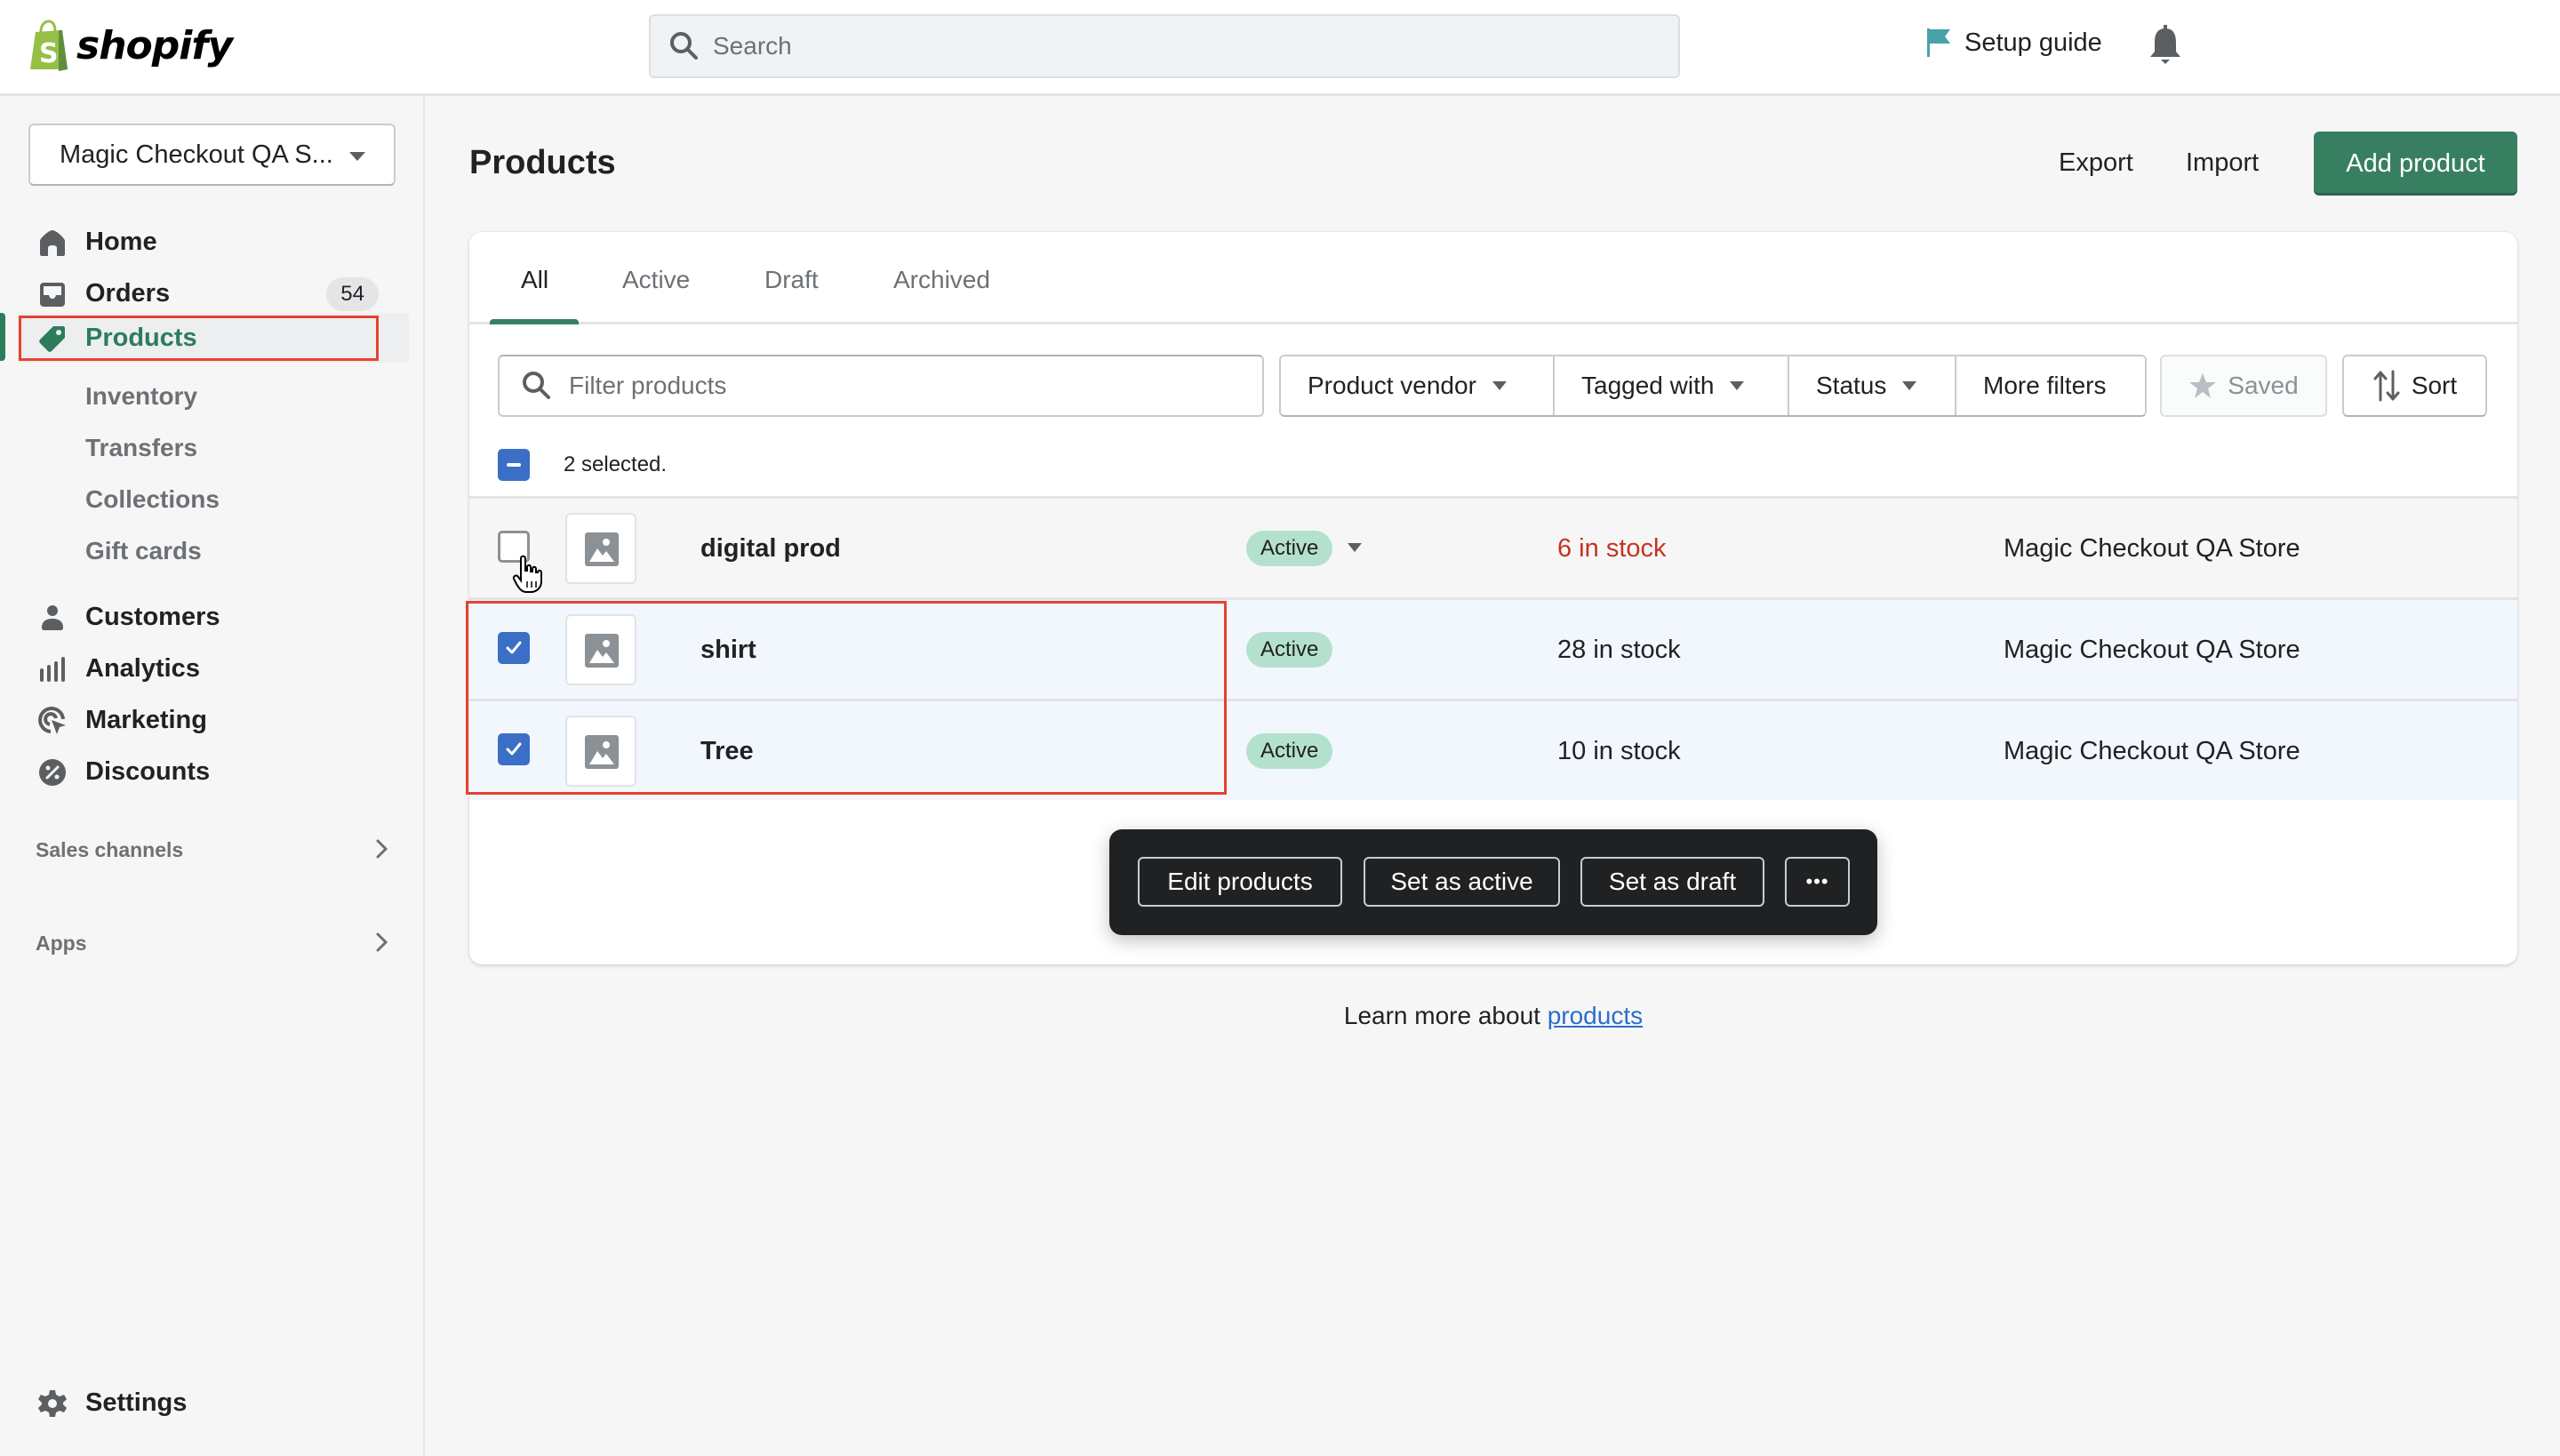  Describe the element at coordinates (213, 338) in the screenshot. I see `sidebar-item-products: Products` at that location.